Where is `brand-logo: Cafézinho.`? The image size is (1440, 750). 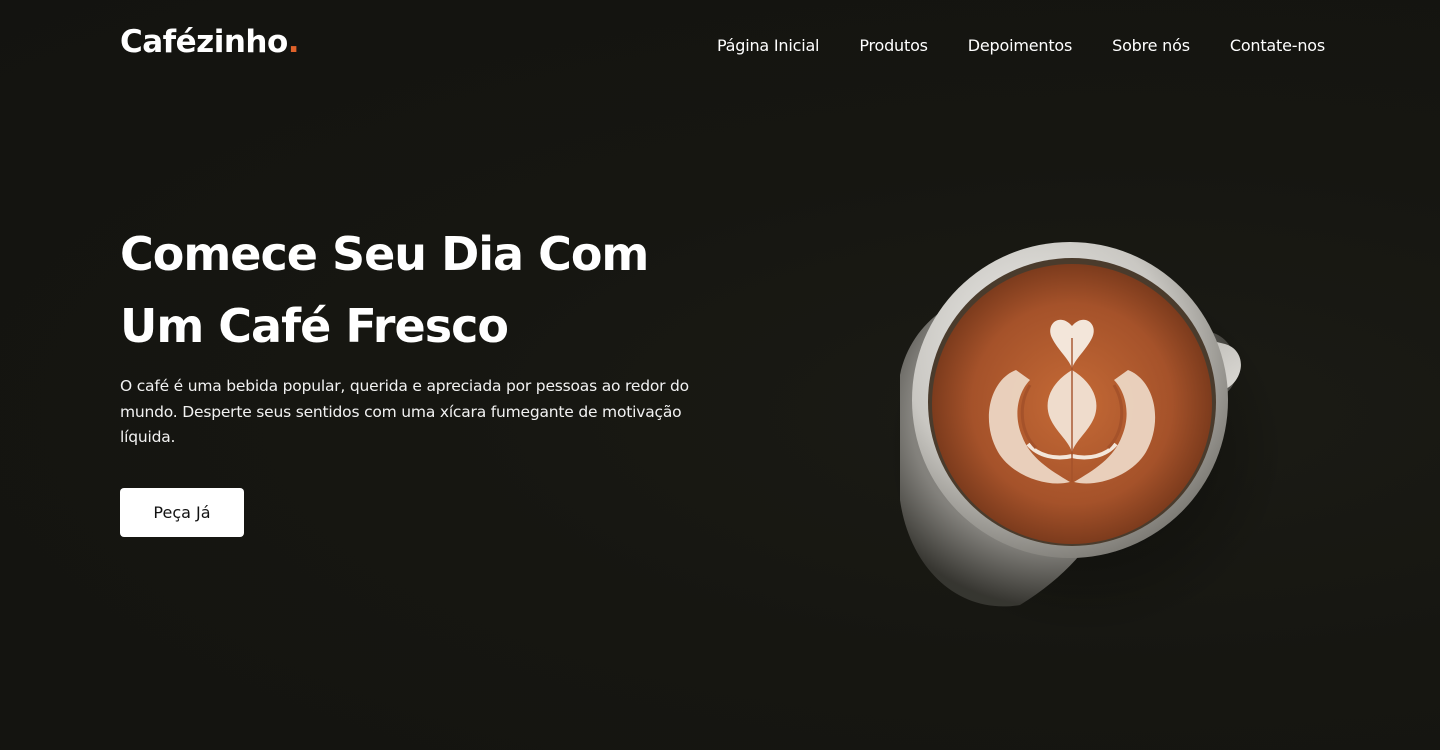
brand-logo: Cafézinho. is located at coordinates (210, 42).